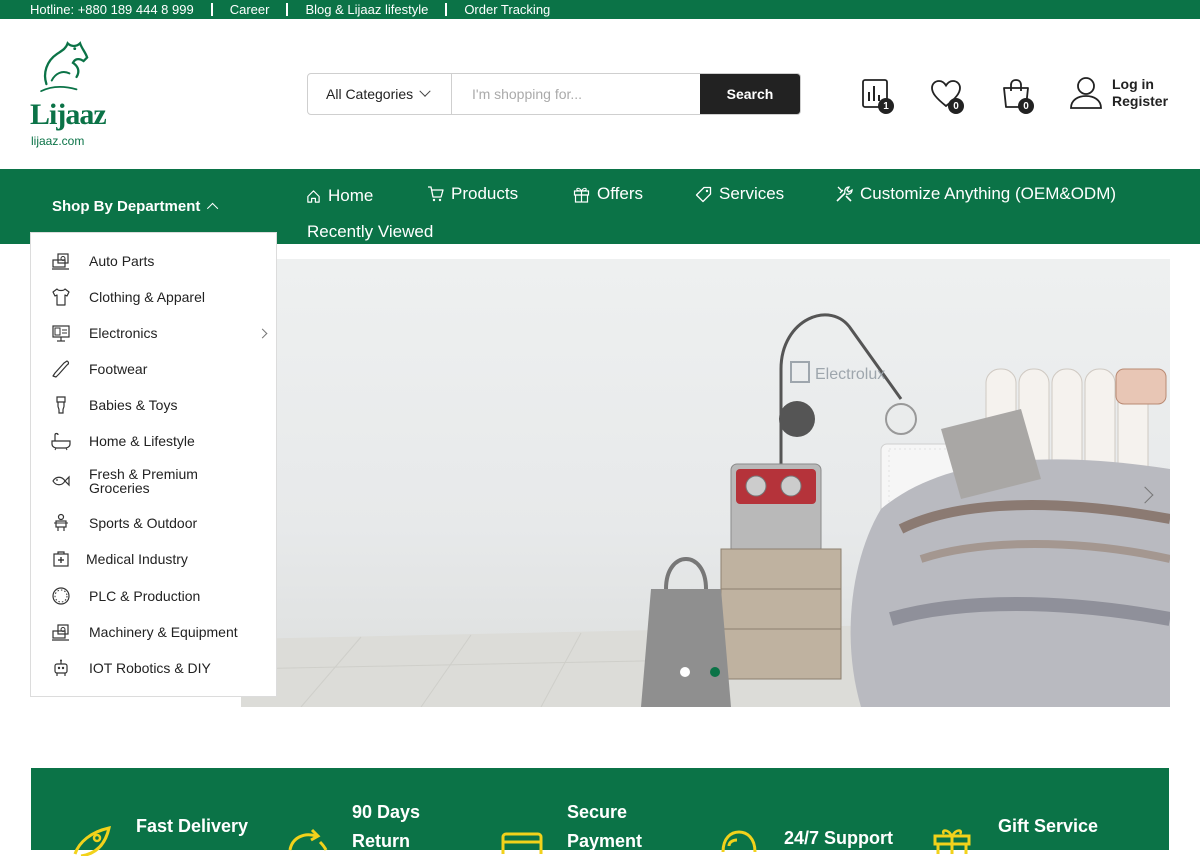  What do you see at coordinates (1140, 84) in the screenshot?
I see `login-link: Log in` at bounding box center [1140, 84].